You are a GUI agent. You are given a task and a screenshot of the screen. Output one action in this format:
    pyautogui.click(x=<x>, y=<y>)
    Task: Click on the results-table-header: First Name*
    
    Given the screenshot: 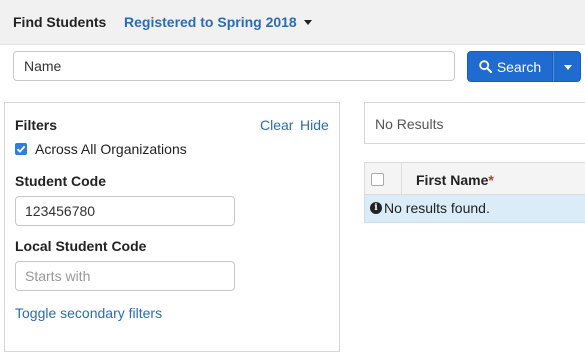 What is the action you would take?
    pyautogui.click(x=474, y=178)
    